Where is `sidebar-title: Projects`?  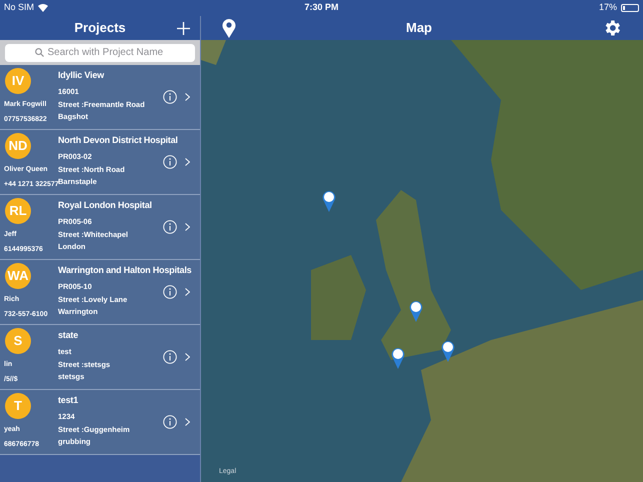 sidebar-title: Projects is located at coordinates (100, 28).